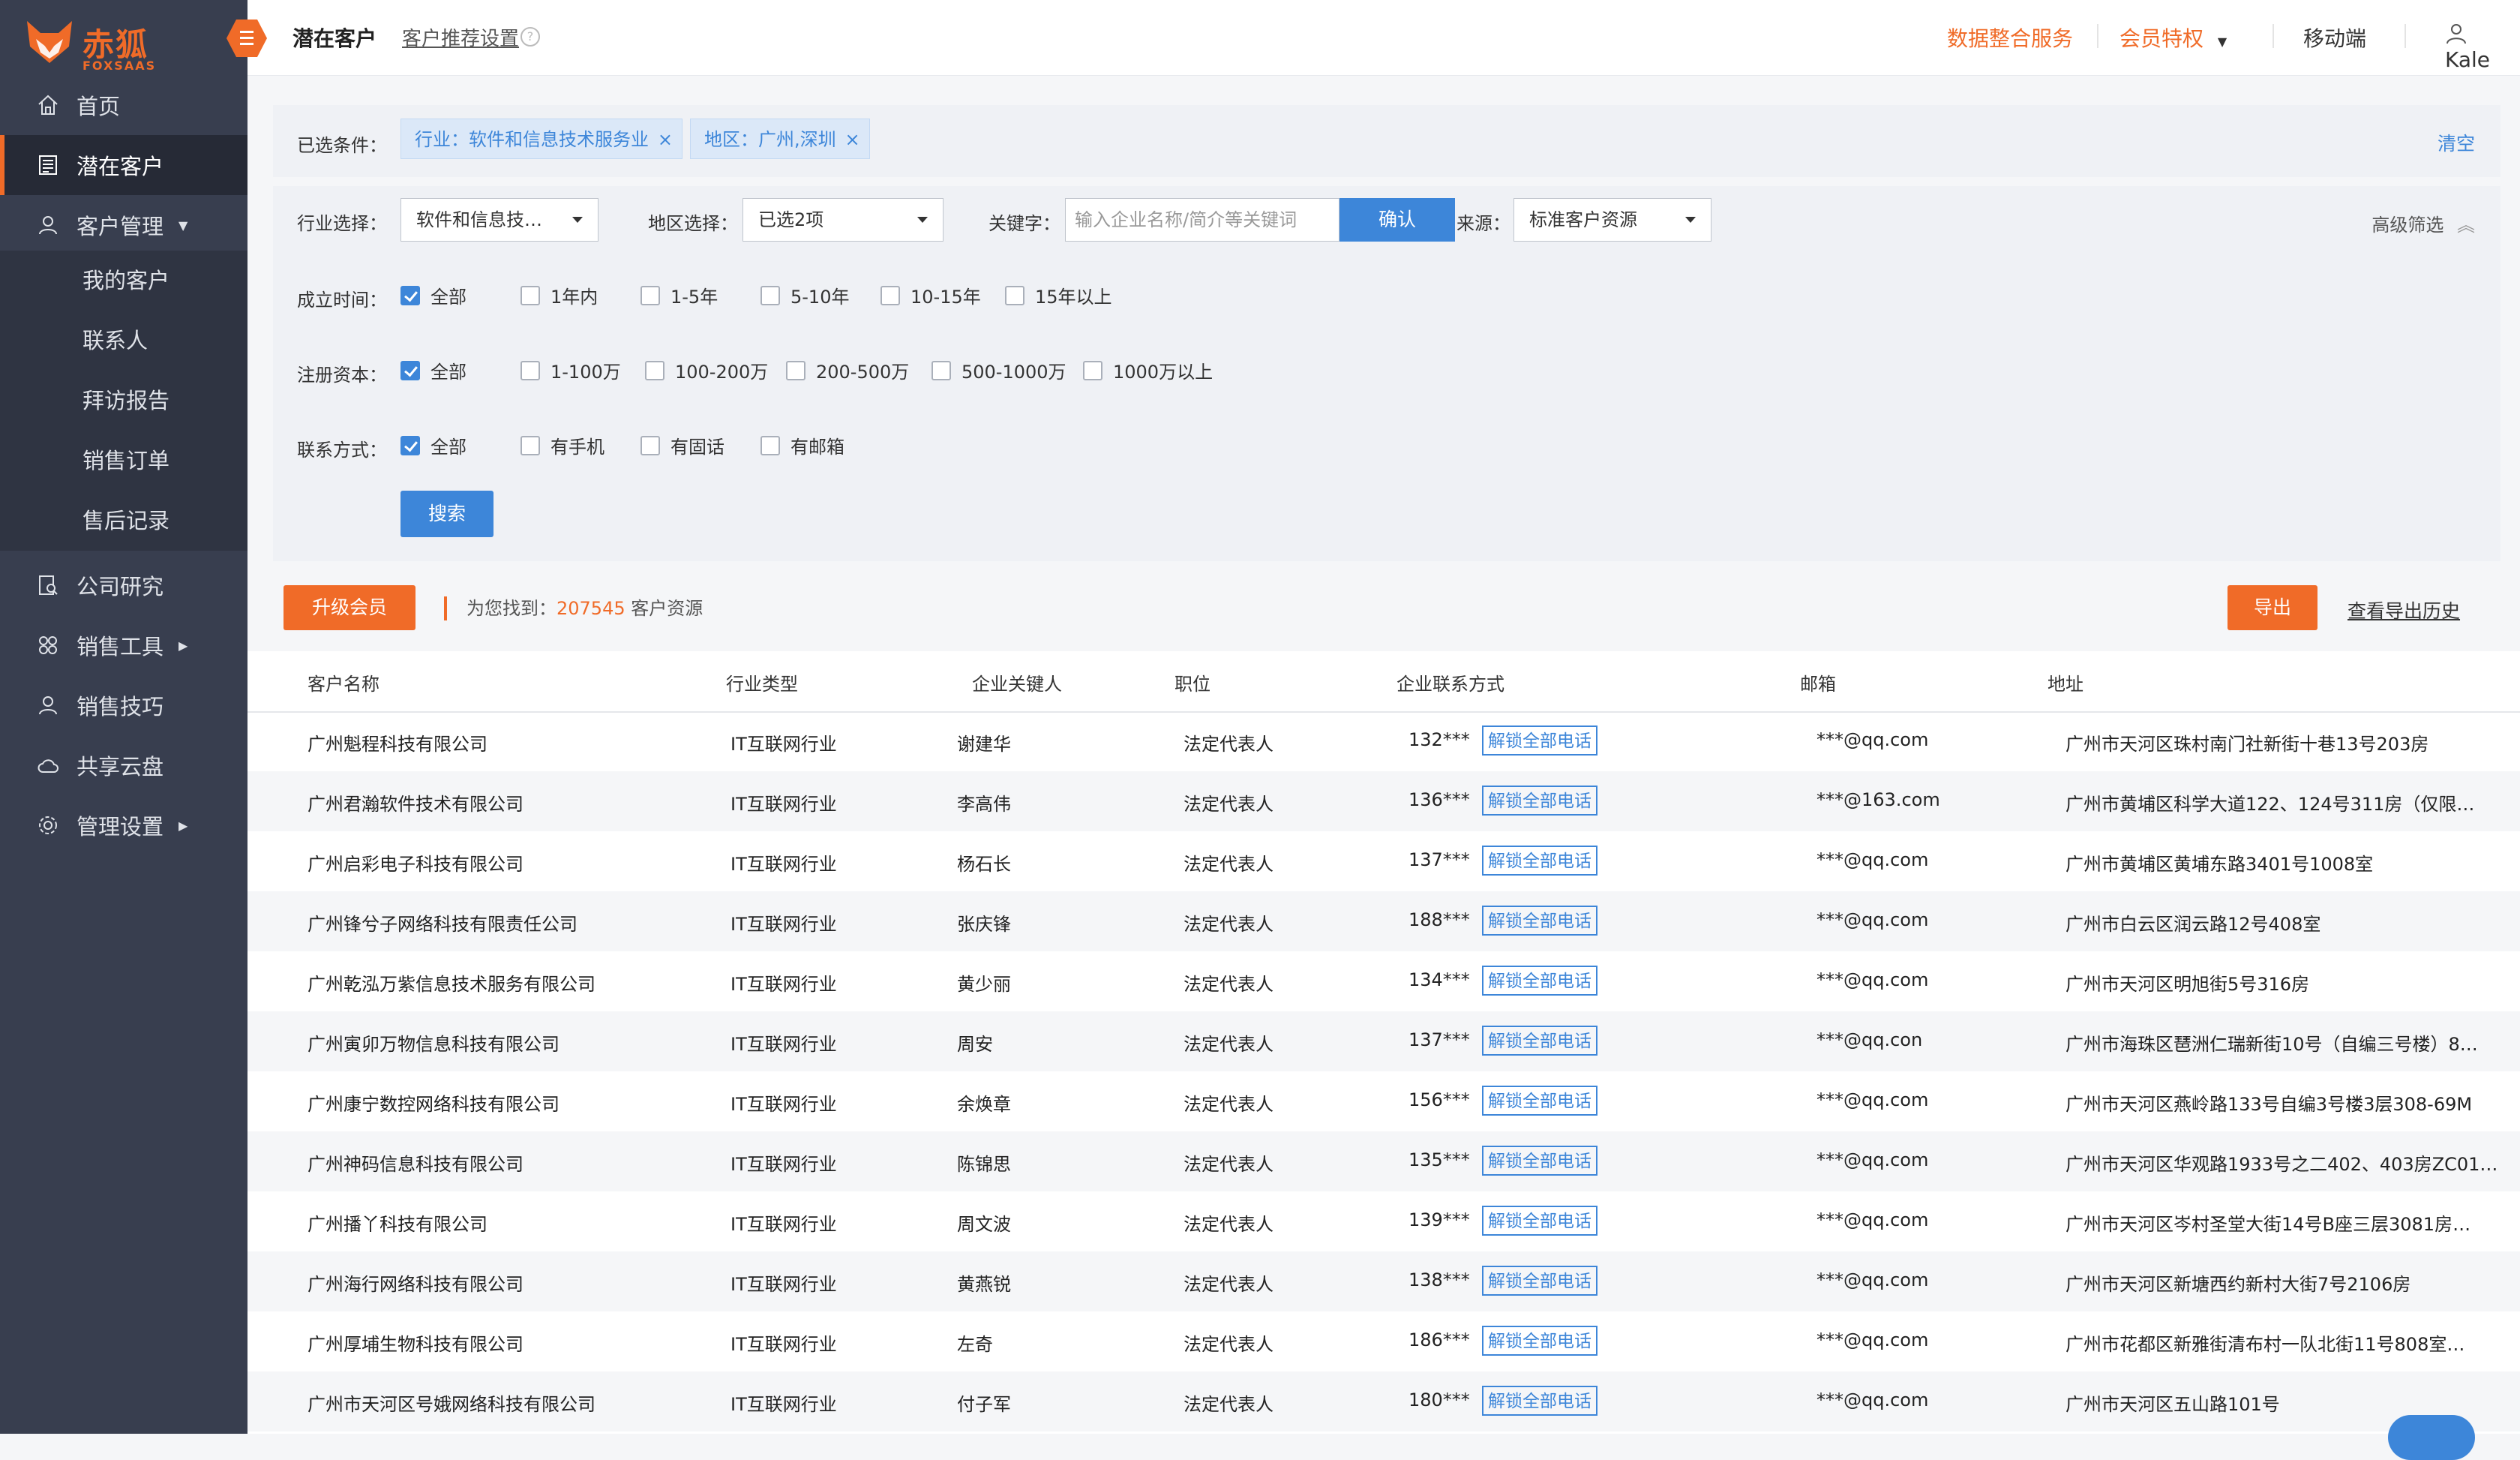  I want to click on mobile-link: 移动端, so click(2334, 38).